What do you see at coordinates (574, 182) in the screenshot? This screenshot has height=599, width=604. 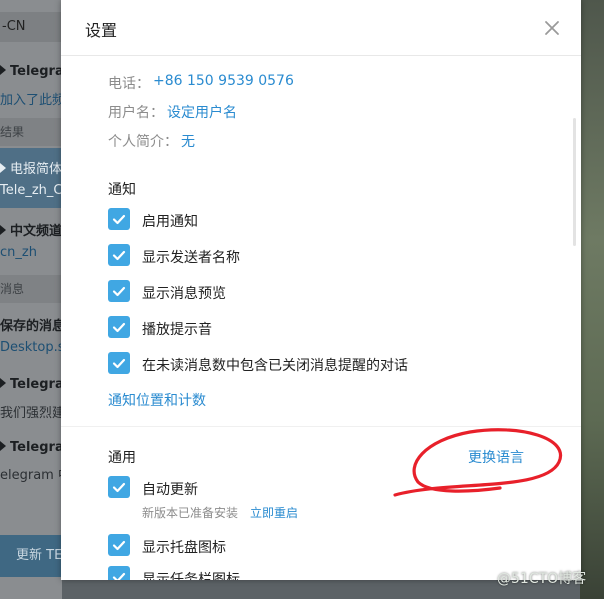 I see `scrollbar` at bounding box center [574, 182].